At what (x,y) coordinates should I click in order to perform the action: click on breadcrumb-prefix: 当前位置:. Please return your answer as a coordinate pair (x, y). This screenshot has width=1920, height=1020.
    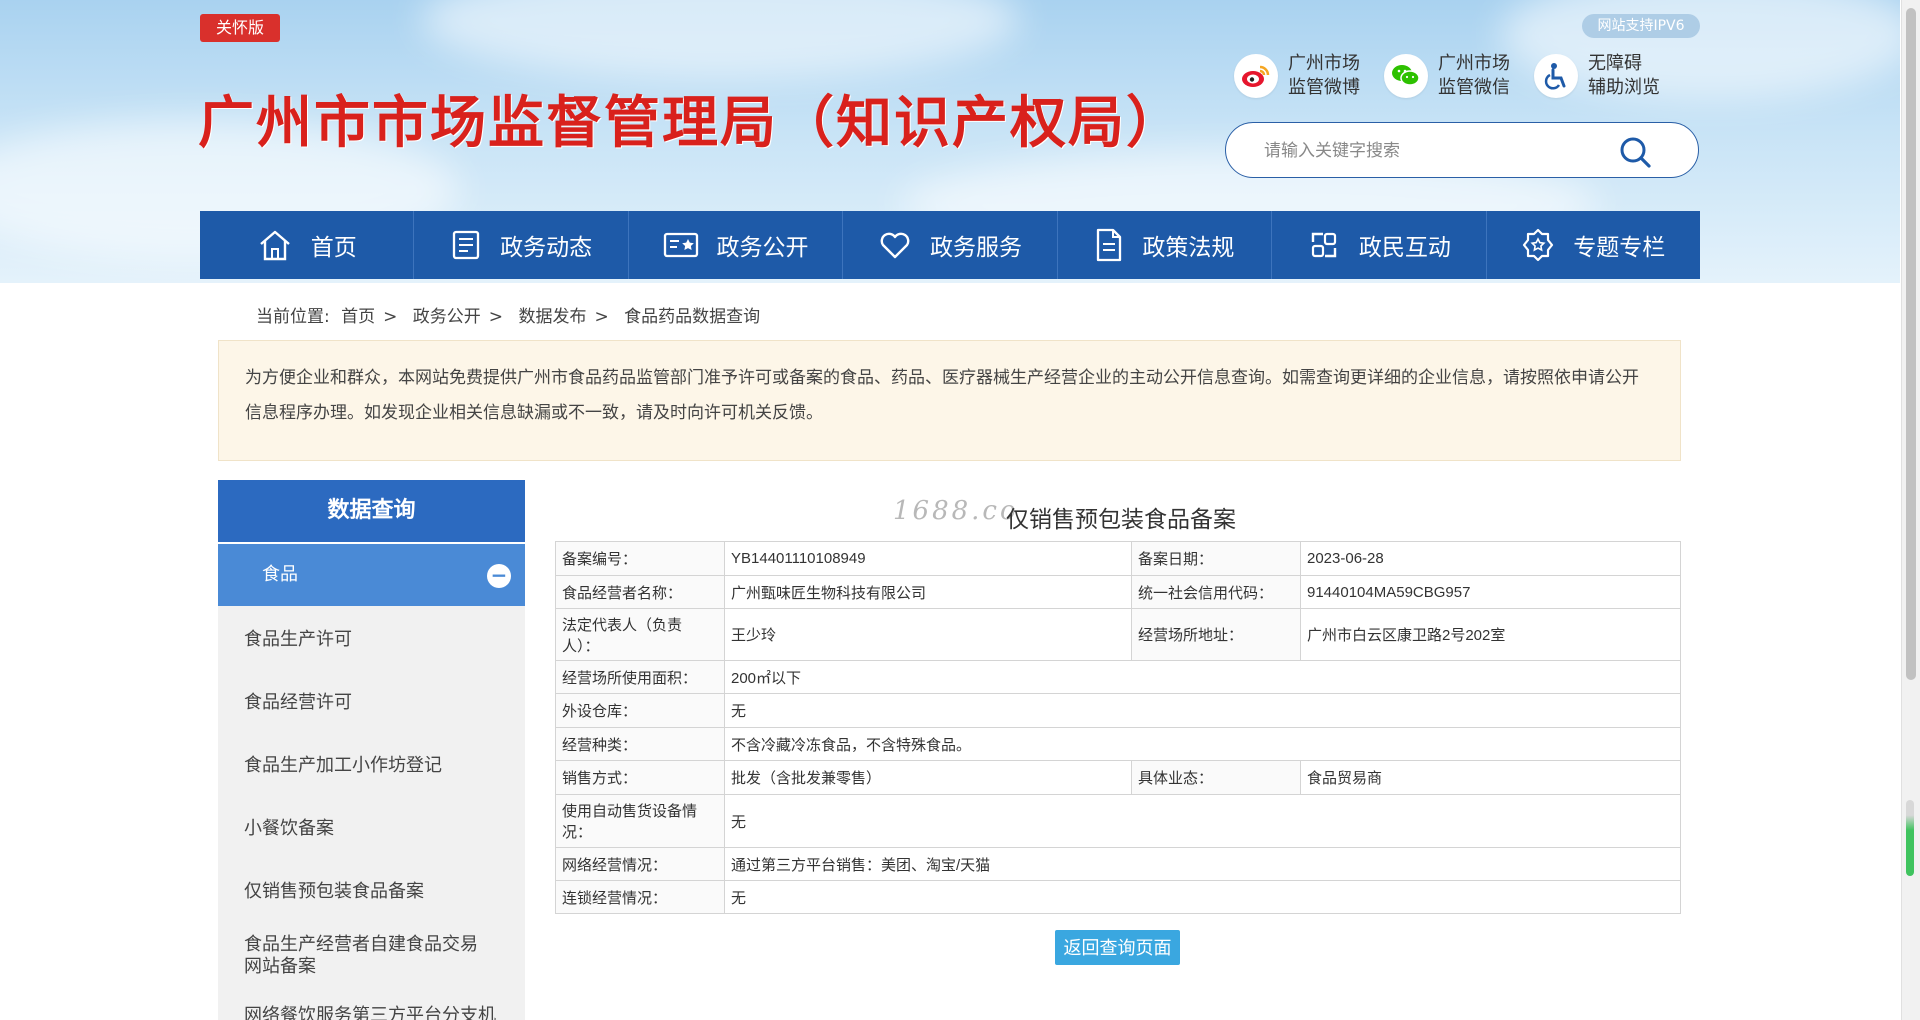
    Looking at the image, I should click on (293, 317).